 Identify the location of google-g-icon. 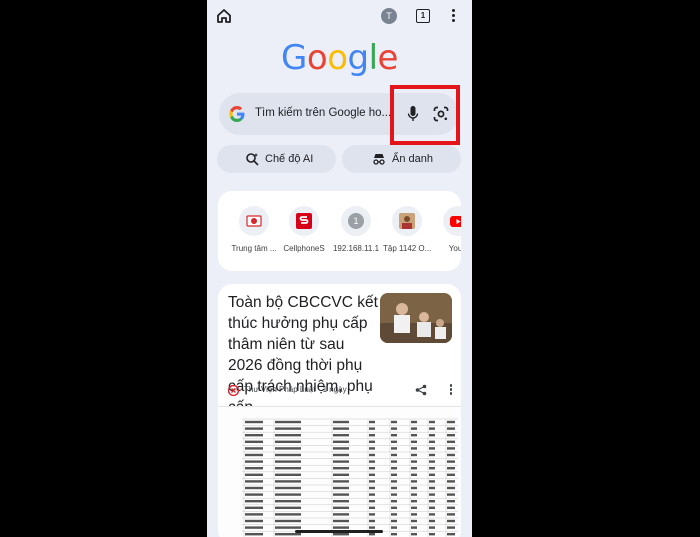
(237, 114).